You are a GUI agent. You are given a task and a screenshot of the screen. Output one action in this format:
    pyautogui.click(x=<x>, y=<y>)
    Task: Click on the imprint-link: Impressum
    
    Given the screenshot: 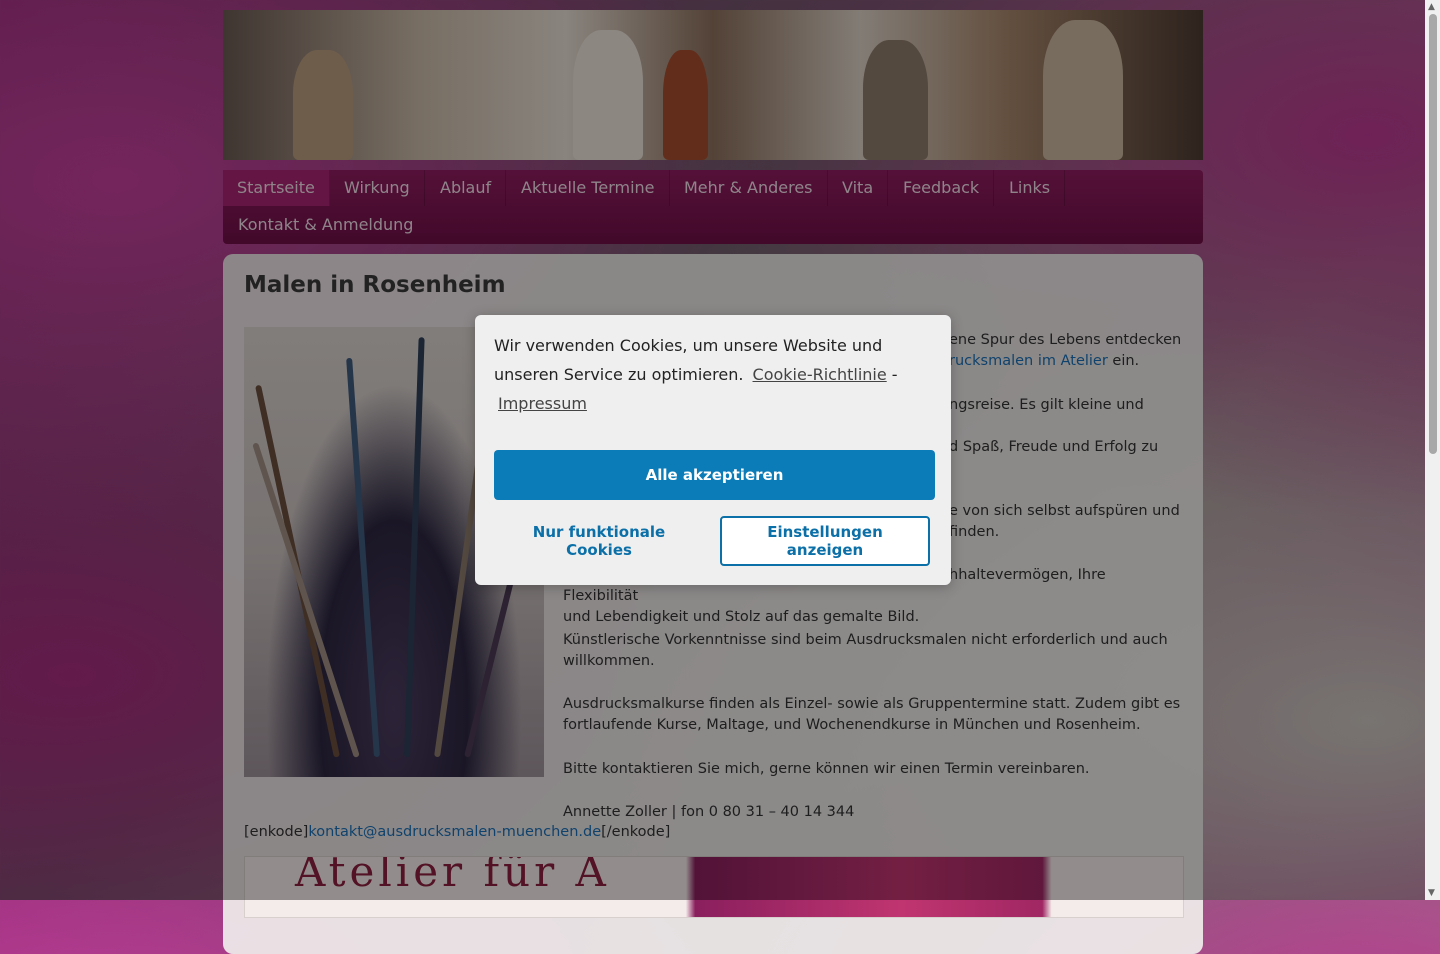 What is the action you would take?
    pyautogui.click(x=542, y=403)
    